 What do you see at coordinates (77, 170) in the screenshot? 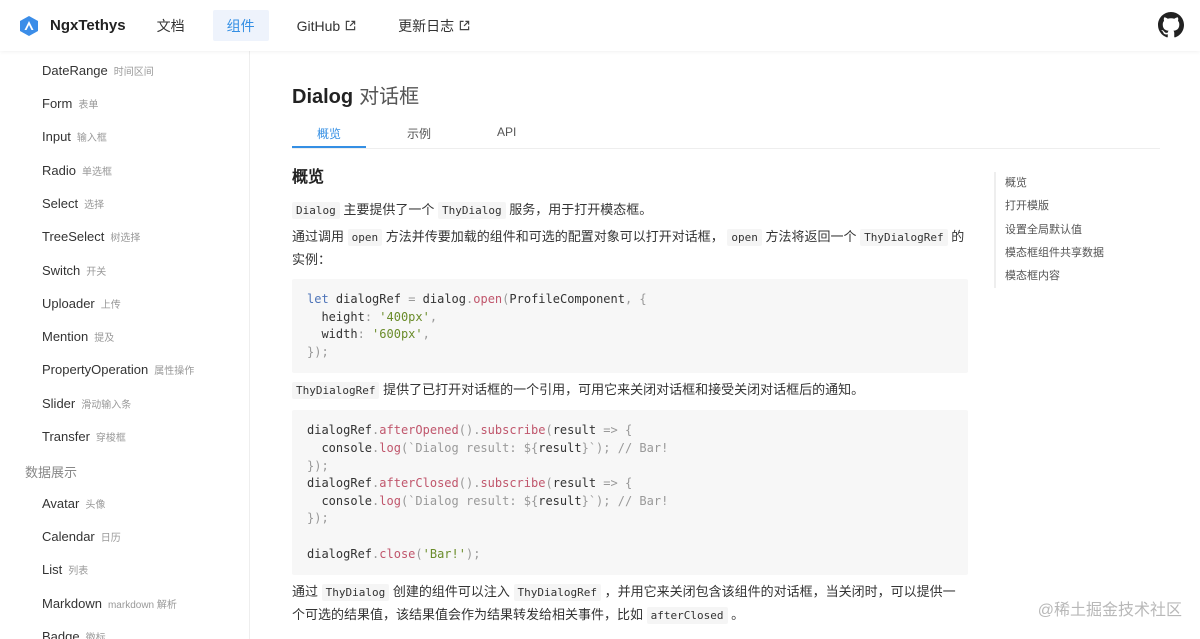
I see `sidebar-item-radio: Radio 单选框` at bounding box center [77, 170].